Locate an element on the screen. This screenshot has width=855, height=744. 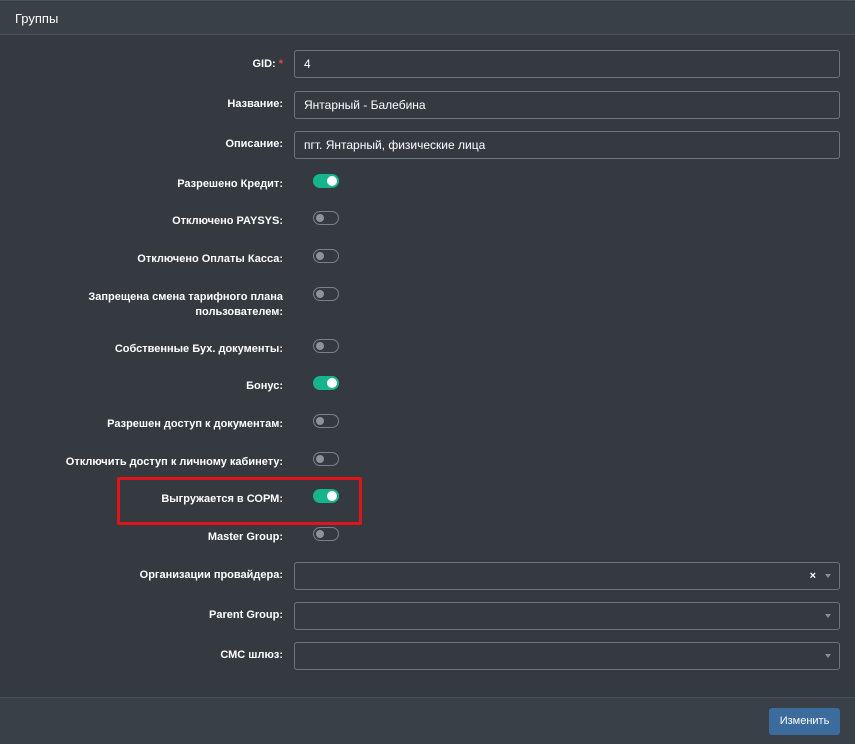
own-docs-toggle is located at coordinates (326, 346).